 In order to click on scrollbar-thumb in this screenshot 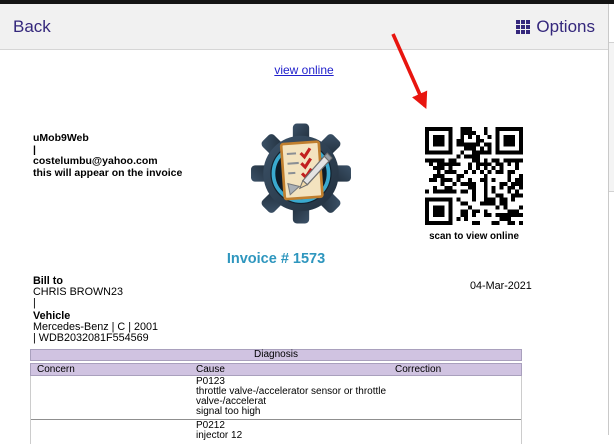, I will do `click(611, 117)`.